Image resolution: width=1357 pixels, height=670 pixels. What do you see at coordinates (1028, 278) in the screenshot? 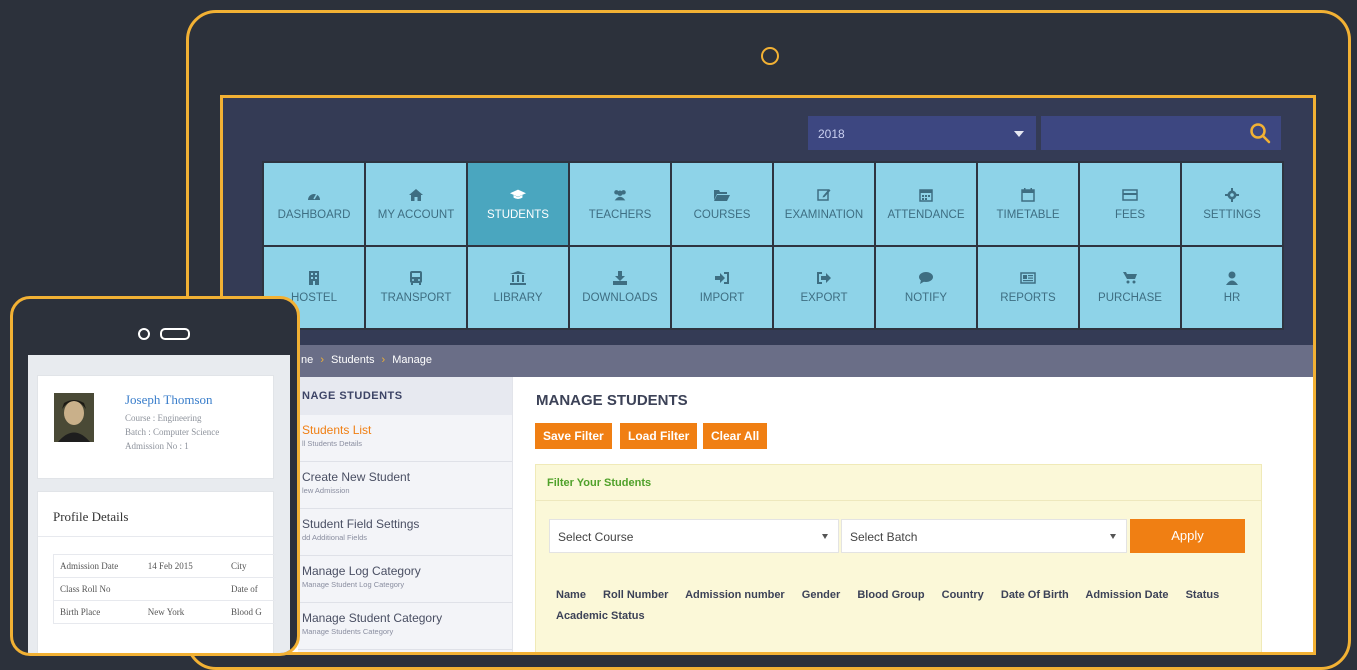
I see `newspaper-icon` at bounding box center [1028, 278].